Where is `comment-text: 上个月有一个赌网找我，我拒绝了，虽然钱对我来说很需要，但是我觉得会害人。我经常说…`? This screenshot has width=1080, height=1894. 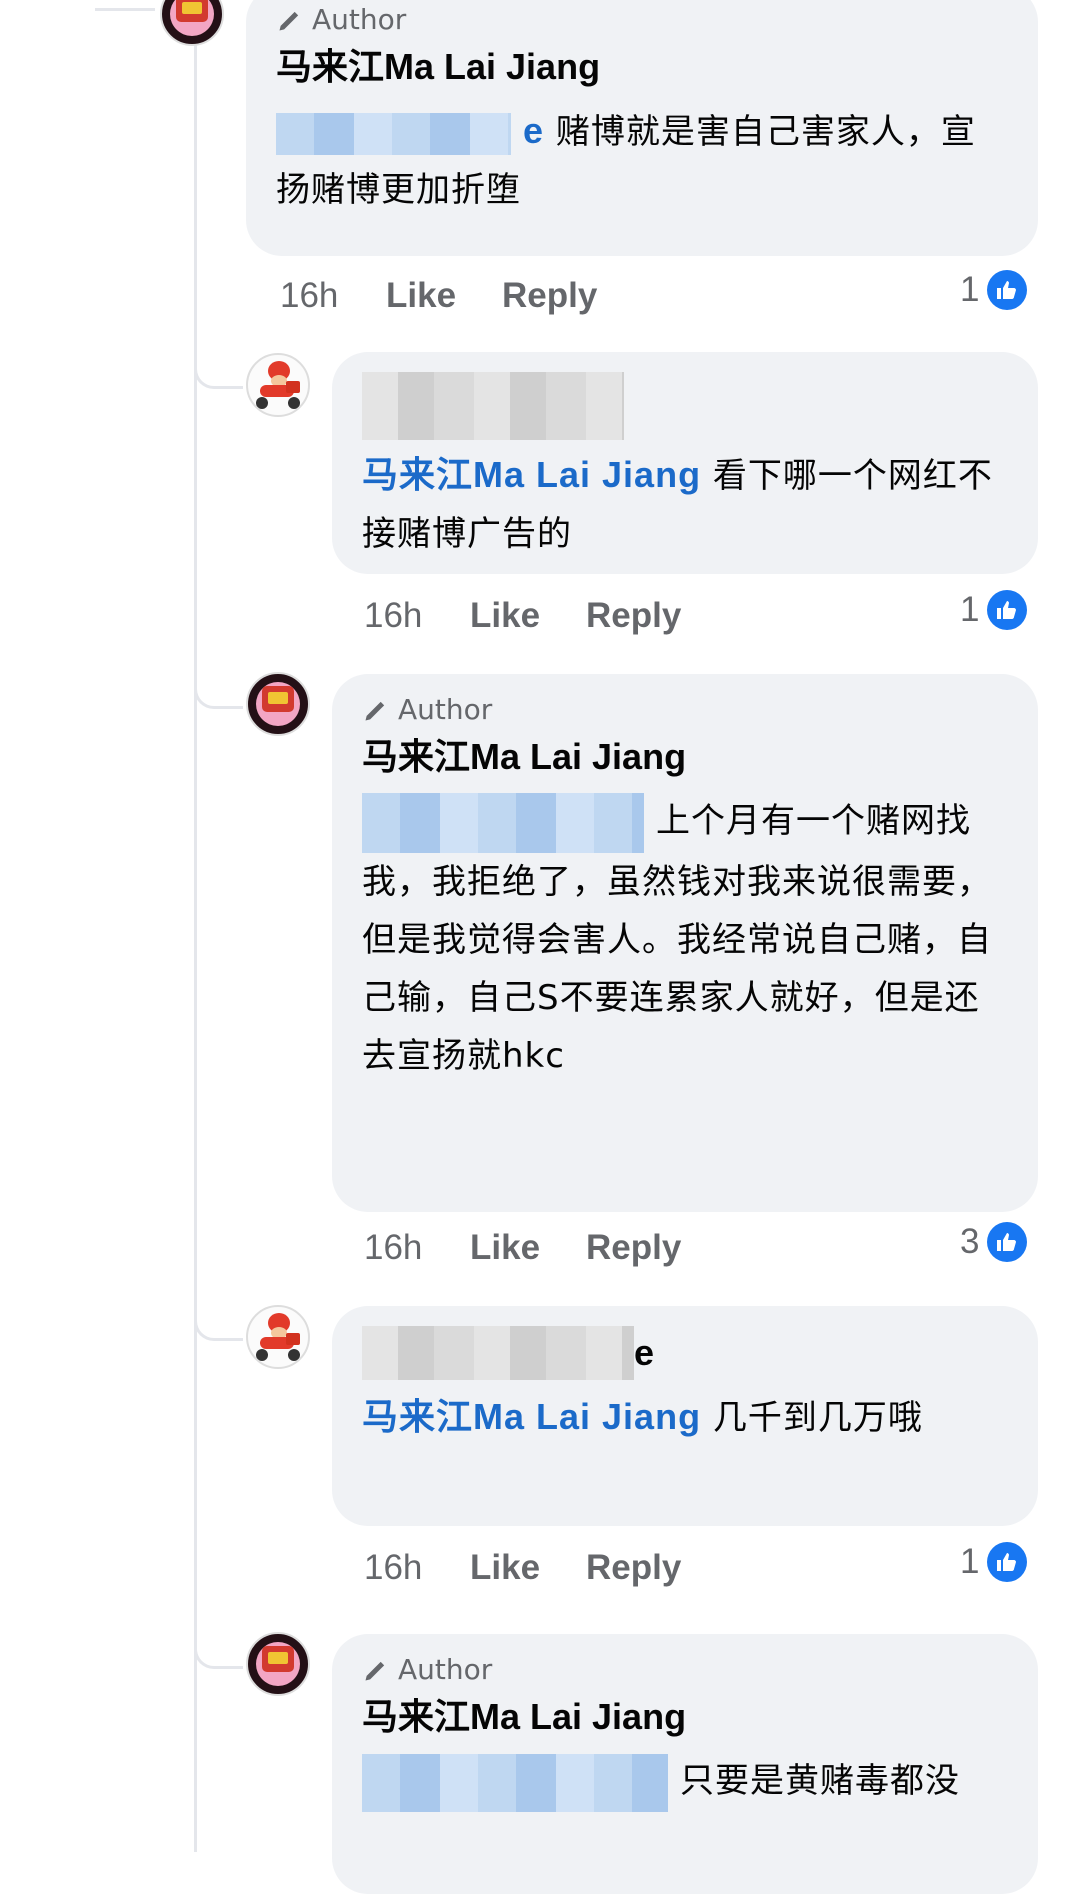
comment-text: 上个月有一个赌网找我，我拒绝了，虽然钱对我来说很需要，但是我觉得会害人。我经常说… is located at coordinates (685, 938).